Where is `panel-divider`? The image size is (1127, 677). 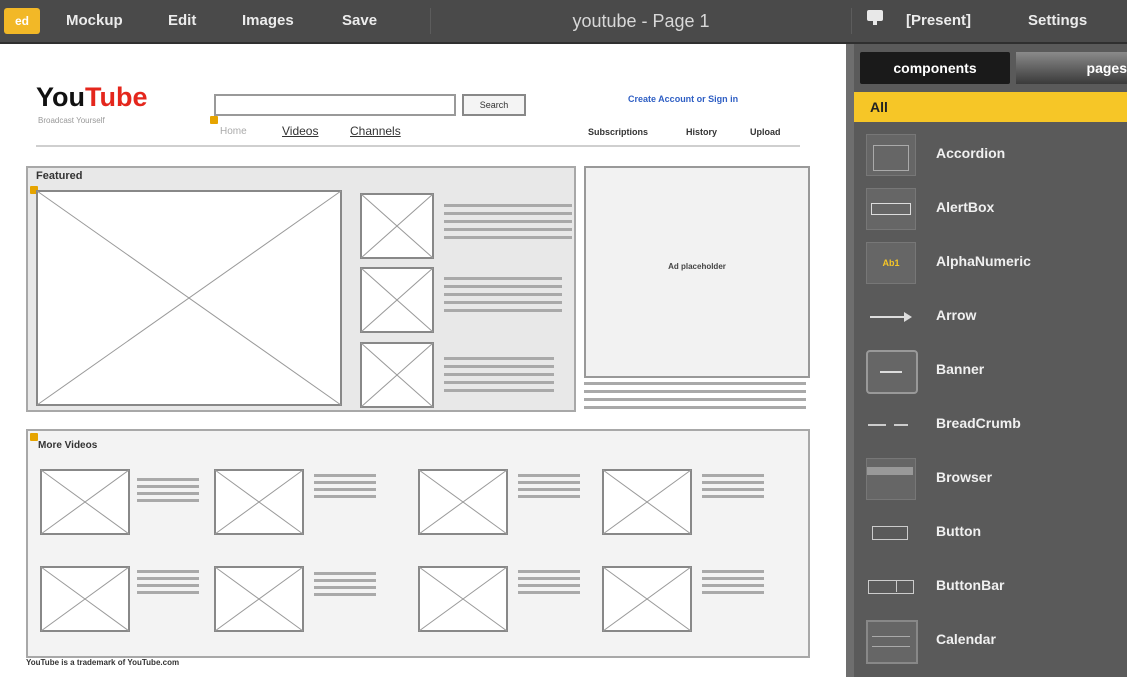
panel-divider is located at coordinates (850, 360).